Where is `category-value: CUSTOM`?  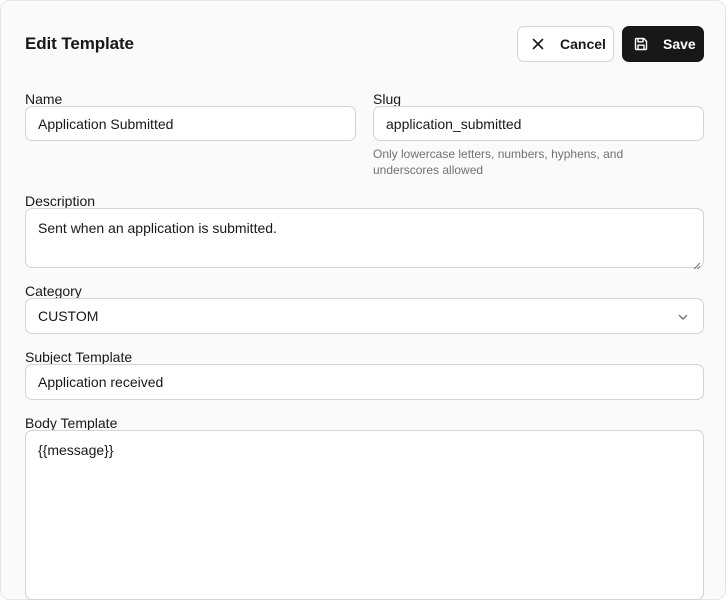
category-value: CUSTOM is located at coordinates (68, 316).